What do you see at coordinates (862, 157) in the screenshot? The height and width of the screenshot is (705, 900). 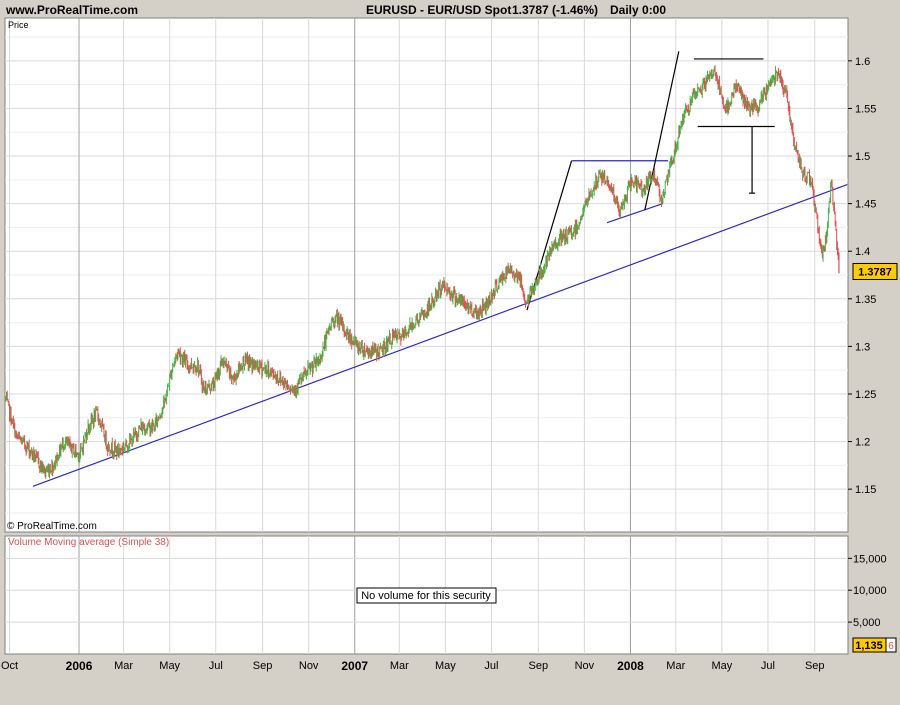 I see `price-tick-label: 1.5` at bounding box center [862, 157].